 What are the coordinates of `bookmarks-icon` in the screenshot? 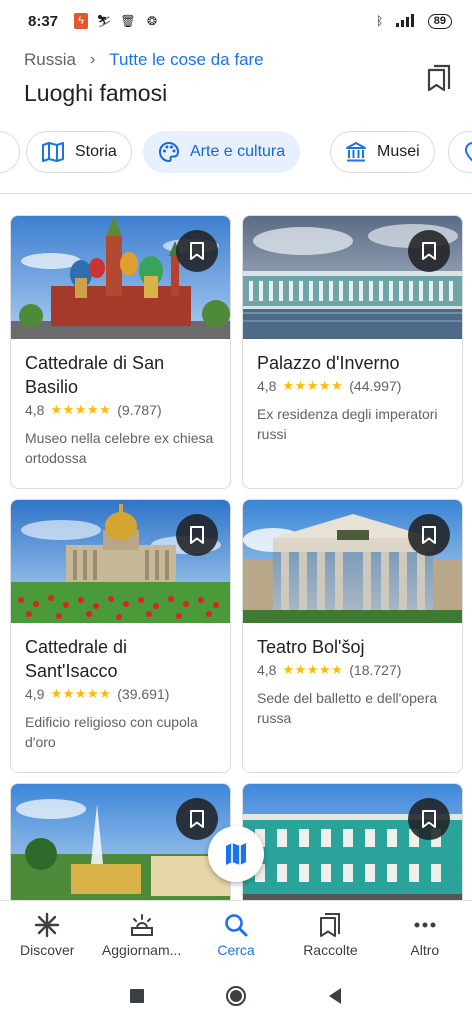 It's located at (330, 924).